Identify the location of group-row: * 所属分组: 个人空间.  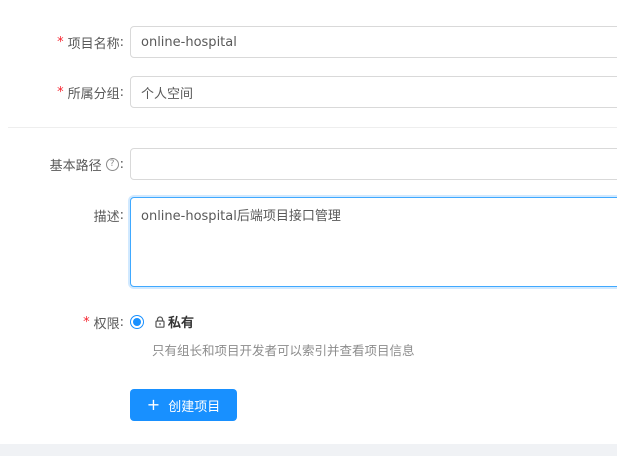
(308, 92).